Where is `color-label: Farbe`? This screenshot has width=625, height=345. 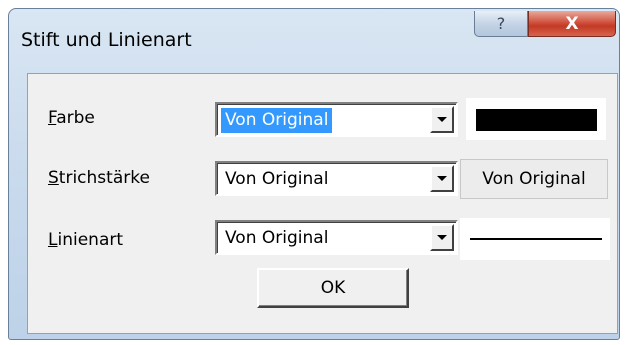 color-label: Farbe is located at coordinates (71, 118).